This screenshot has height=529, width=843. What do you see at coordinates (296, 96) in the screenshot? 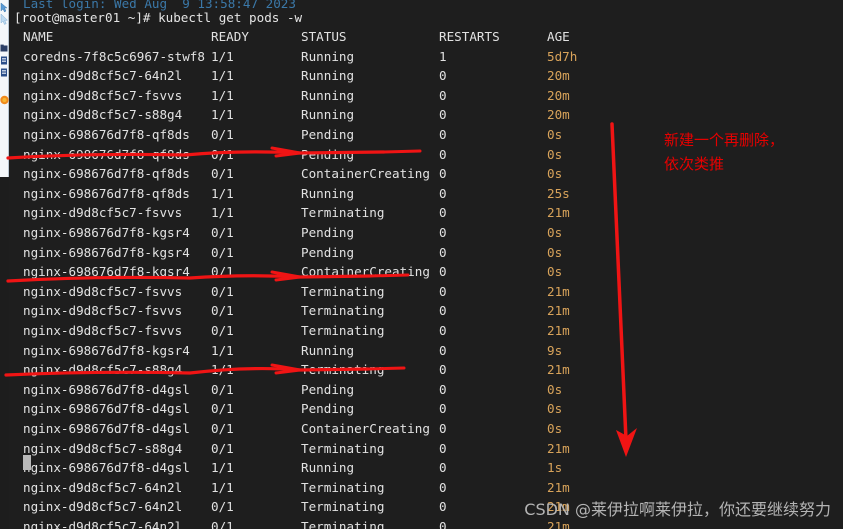
I see `table-row: nginx-d9d8cf5c7-fsvvs 1/1 Running 0 20m` at bounding box center [296, 96].